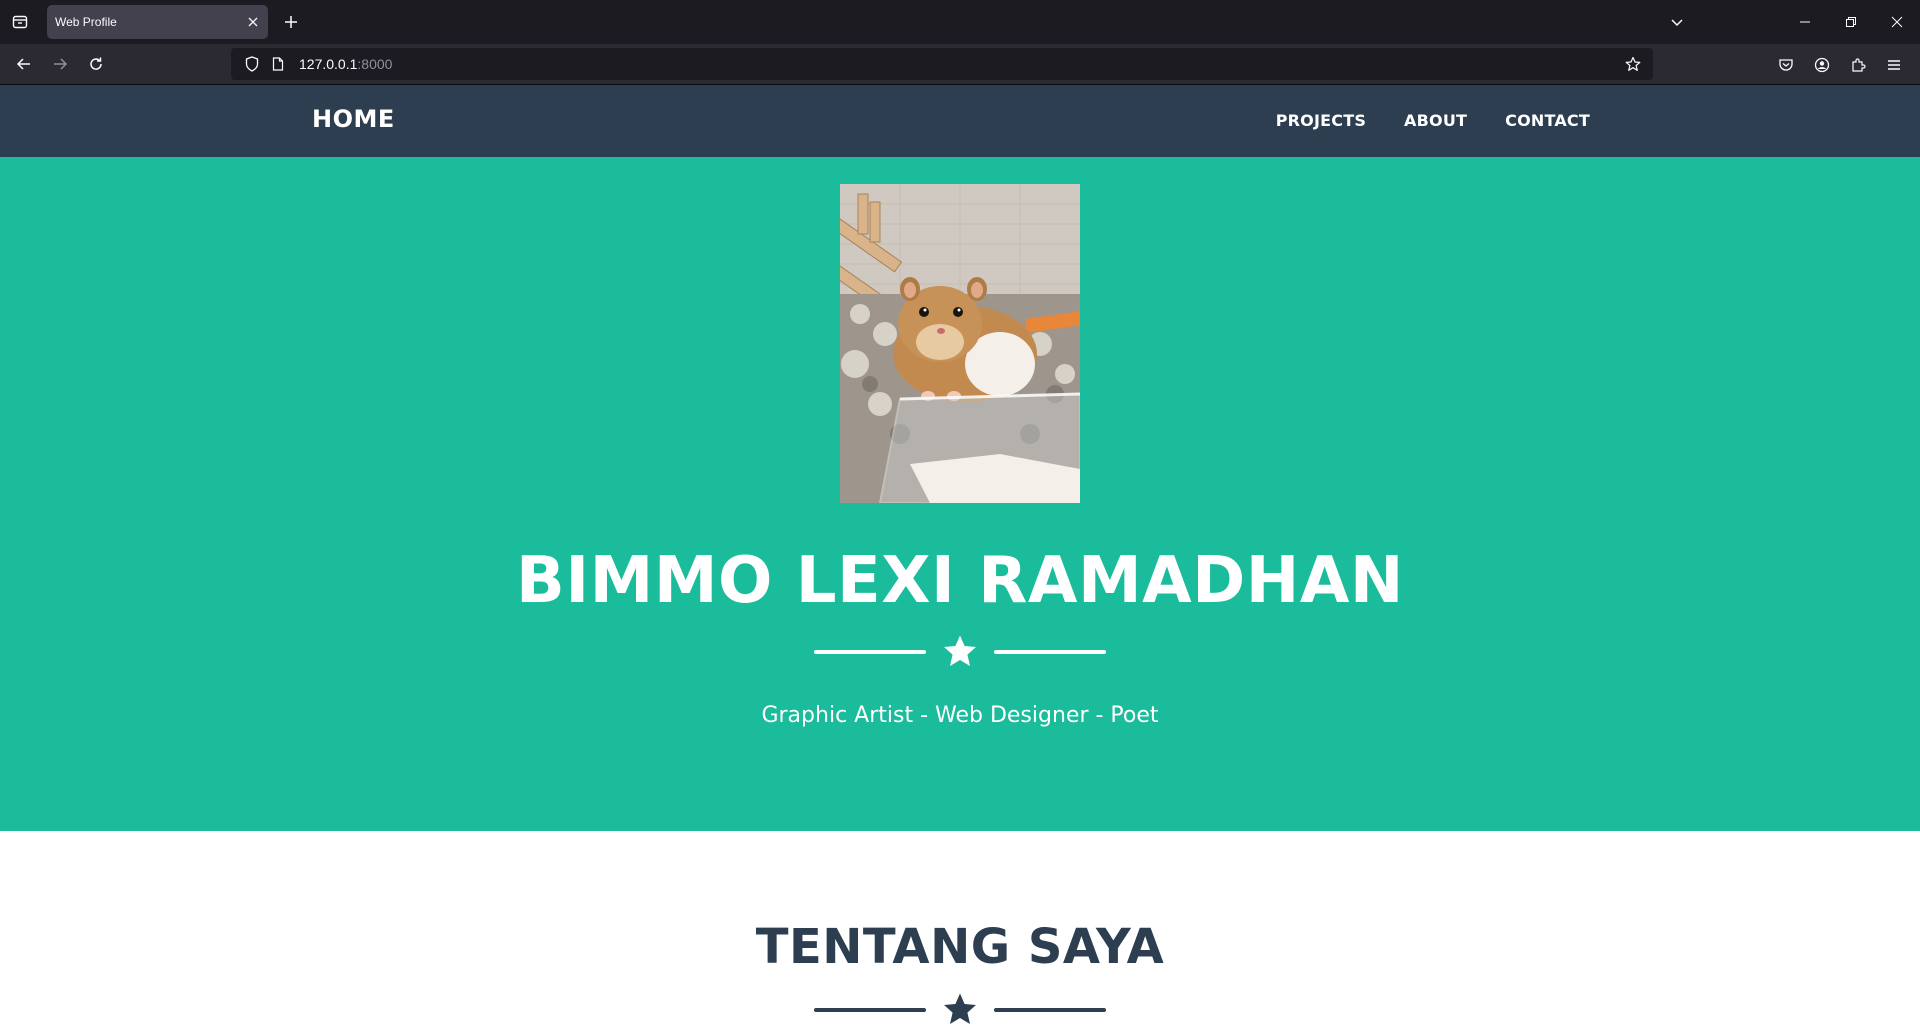  What do you see at coordinates (353, 119) in the screenshot?
I see `home-brand-link: HOME` at bounding box center [353, 119].